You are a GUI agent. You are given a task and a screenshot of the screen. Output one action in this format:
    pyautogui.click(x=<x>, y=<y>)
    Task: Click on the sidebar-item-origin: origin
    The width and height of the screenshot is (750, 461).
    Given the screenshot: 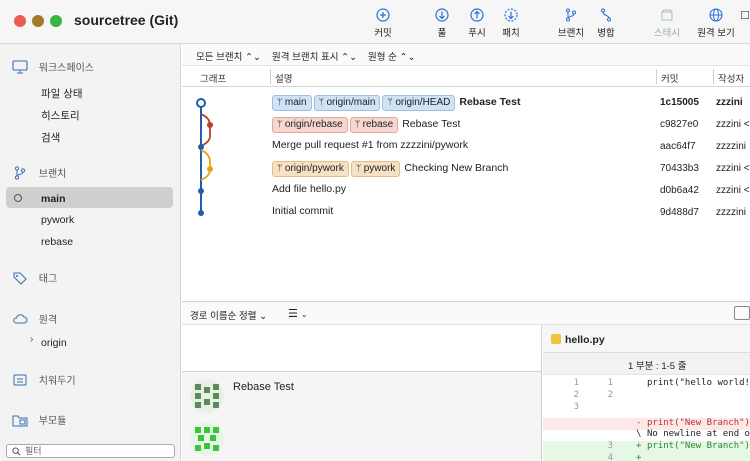 What is the action you would take?
    pyautogui.click(x=54, y=343)
    